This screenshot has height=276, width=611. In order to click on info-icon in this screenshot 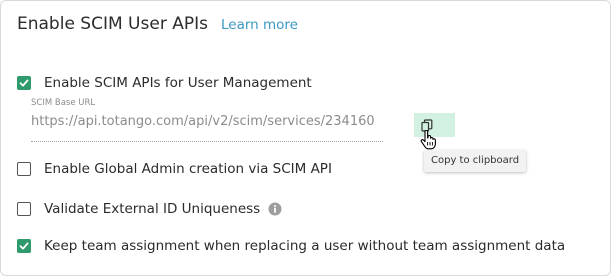, I will do `click(275, 209)`.